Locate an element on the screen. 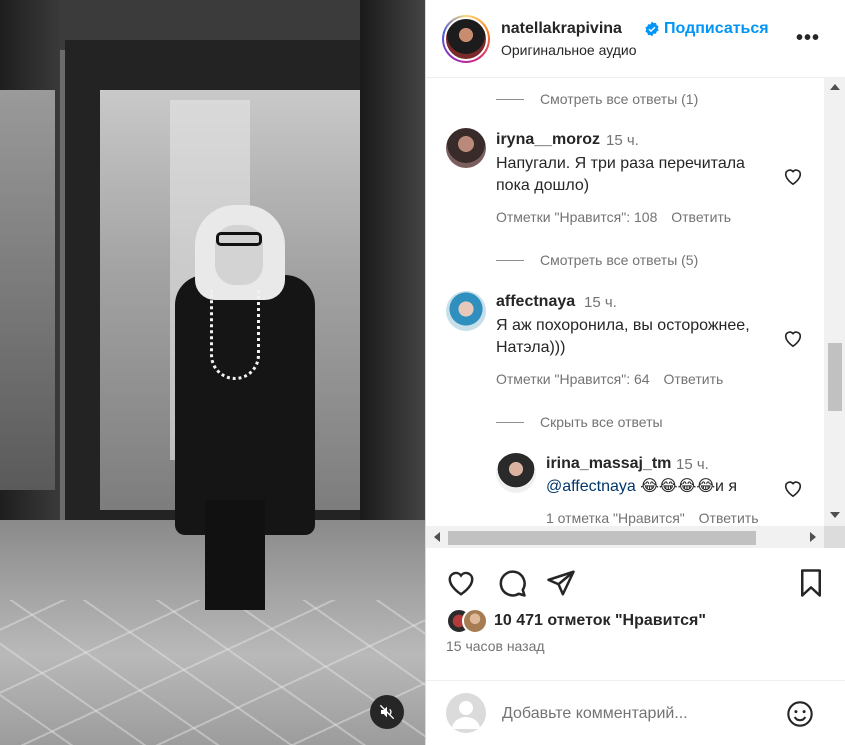 The width and height of the screenshot is (845, 745). comment-meta: Отметки "Нравится": 64 Ответить is located at coordinates (614, 379).